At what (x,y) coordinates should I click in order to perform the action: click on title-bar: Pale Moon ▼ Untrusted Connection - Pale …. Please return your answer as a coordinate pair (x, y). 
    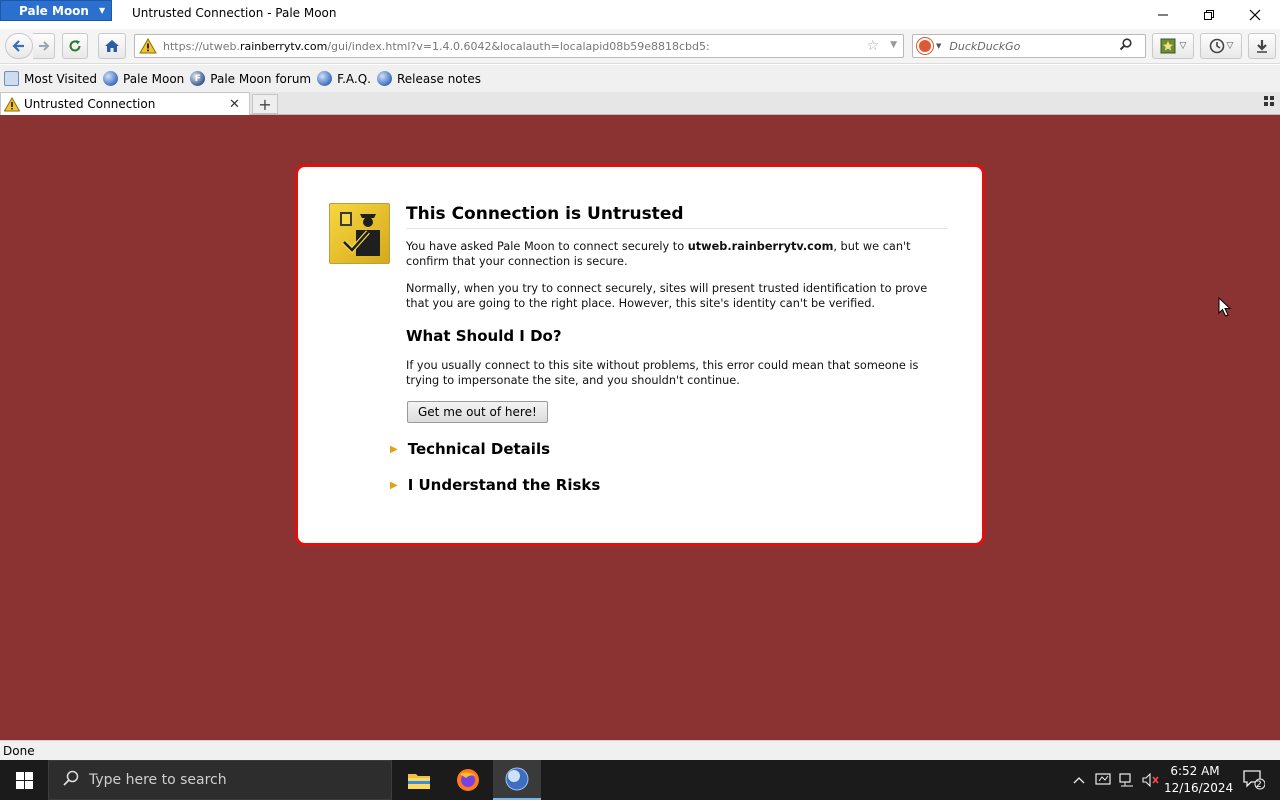
    Looking at the image, I should click on (640, 14).